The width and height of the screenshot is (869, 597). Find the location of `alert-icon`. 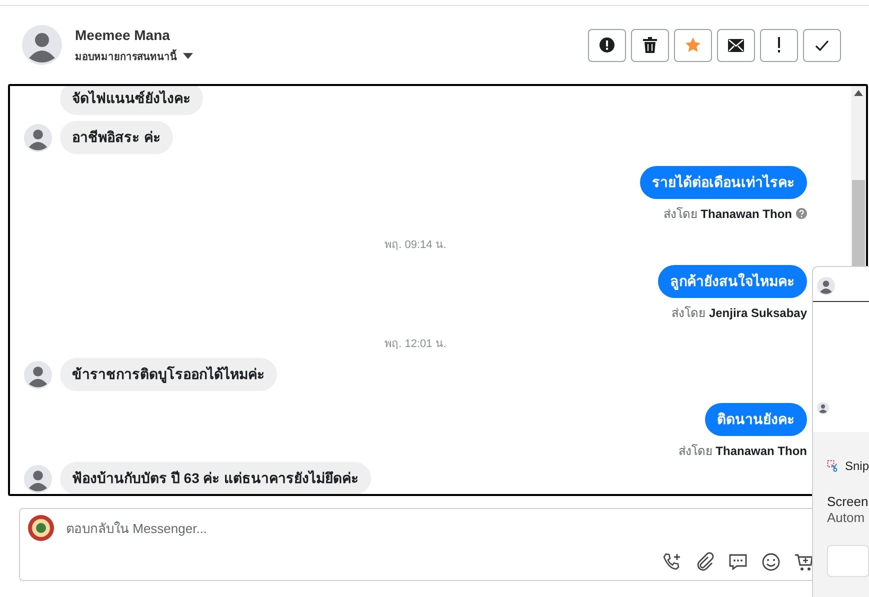

alert-icon is located at coordinates (607, 45).